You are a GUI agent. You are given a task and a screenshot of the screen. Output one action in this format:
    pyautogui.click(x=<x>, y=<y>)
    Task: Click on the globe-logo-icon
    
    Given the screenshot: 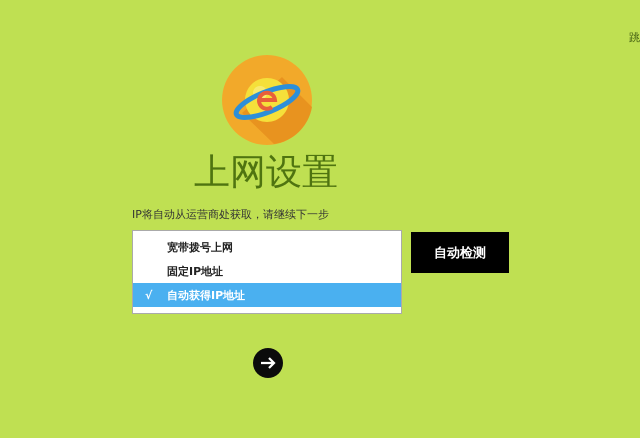 What is the action you would take?
    pyautogui.click(x=267, y=100)
    